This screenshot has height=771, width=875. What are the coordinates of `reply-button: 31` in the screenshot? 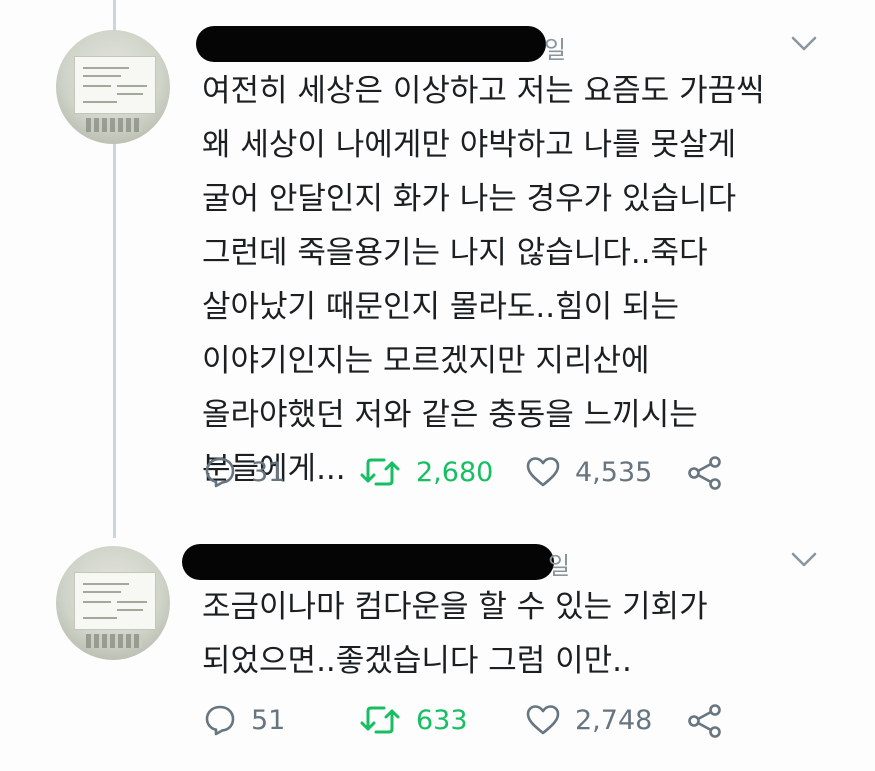 It's located at (244, 472).